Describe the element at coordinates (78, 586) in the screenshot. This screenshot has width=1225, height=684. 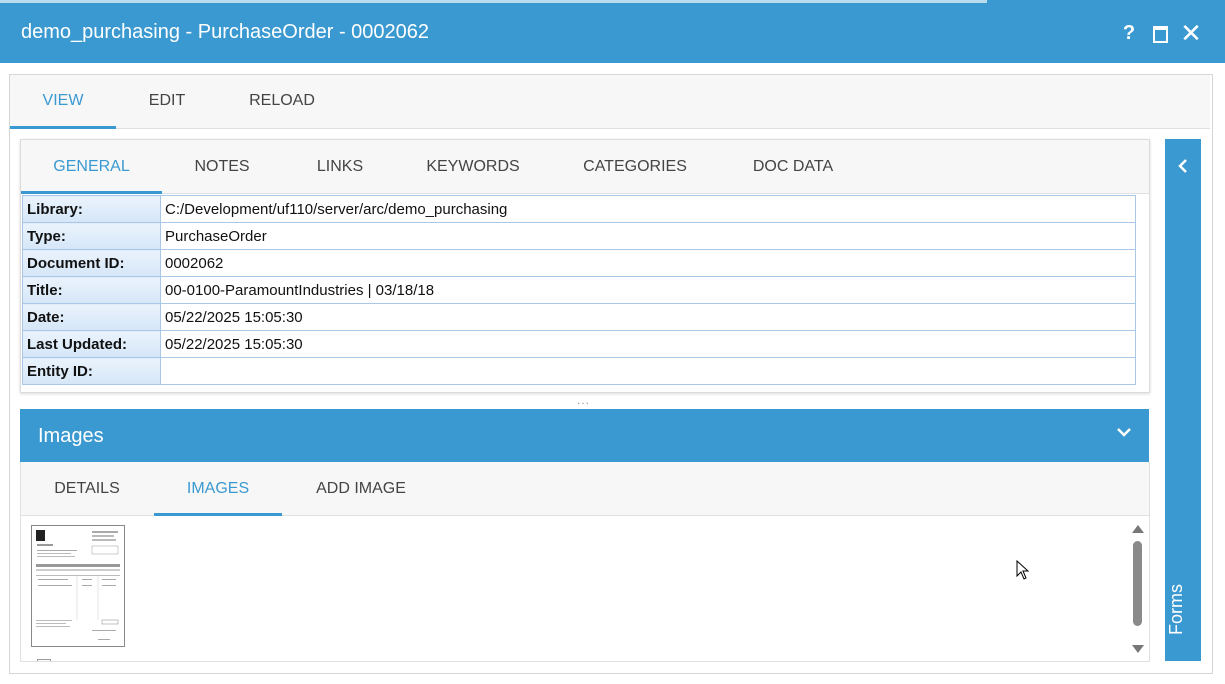
I see `document-thumbnail` at that location.